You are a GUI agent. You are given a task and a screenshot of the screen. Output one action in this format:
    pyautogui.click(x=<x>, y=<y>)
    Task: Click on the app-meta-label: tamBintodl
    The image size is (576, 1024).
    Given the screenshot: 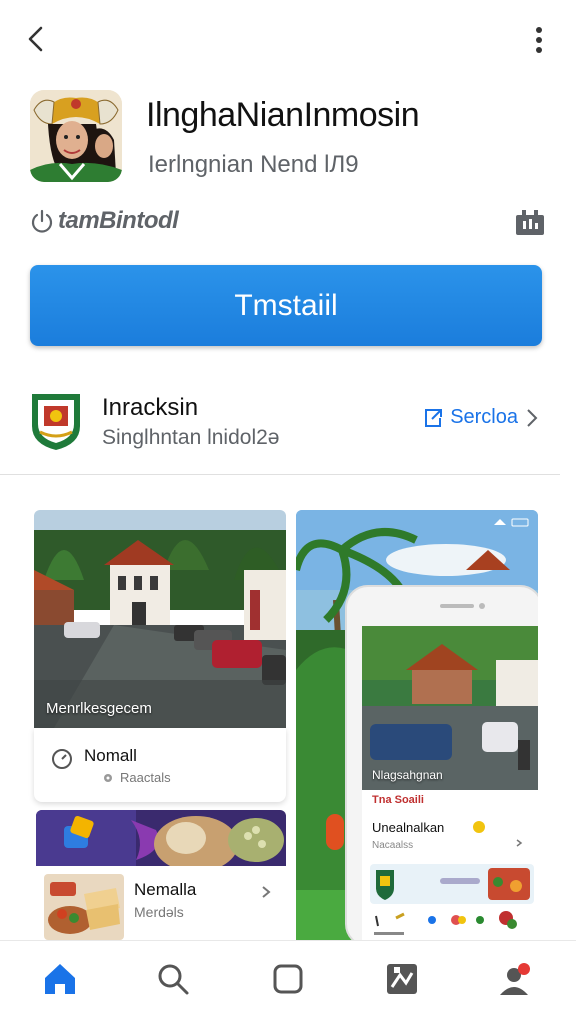 What is the action you would take?
    pyautogui.click(x=118, y=220)
    